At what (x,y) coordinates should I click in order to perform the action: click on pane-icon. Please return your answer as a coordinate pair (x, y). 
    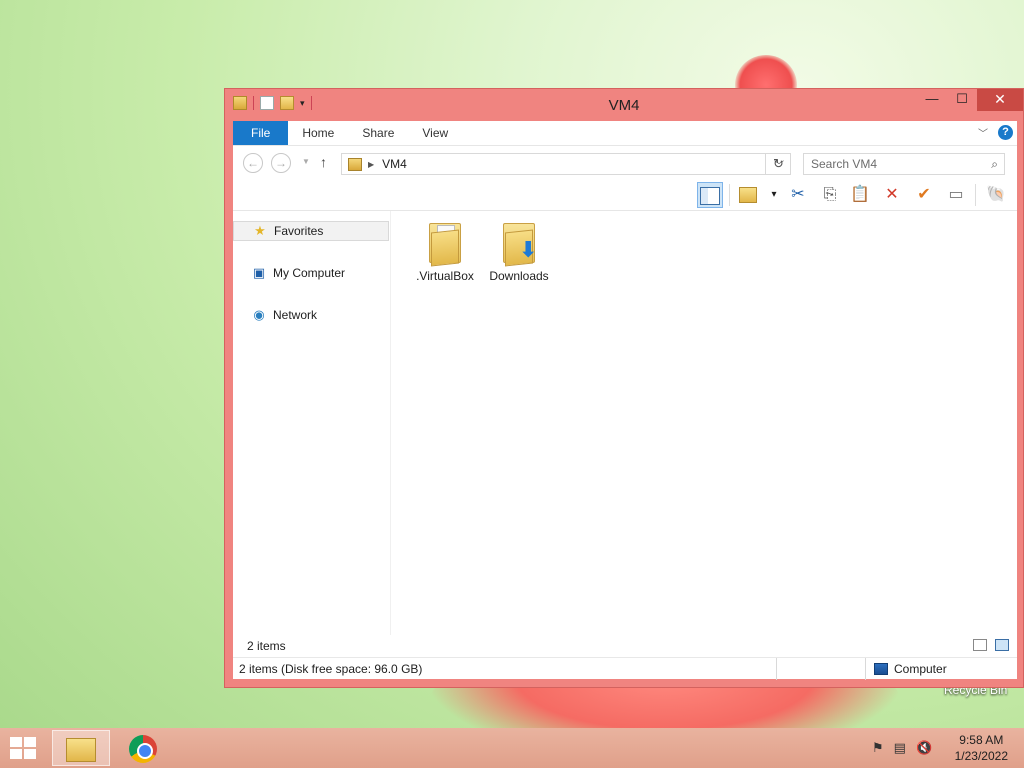
    Looking at the image, I should click on (710, 195).